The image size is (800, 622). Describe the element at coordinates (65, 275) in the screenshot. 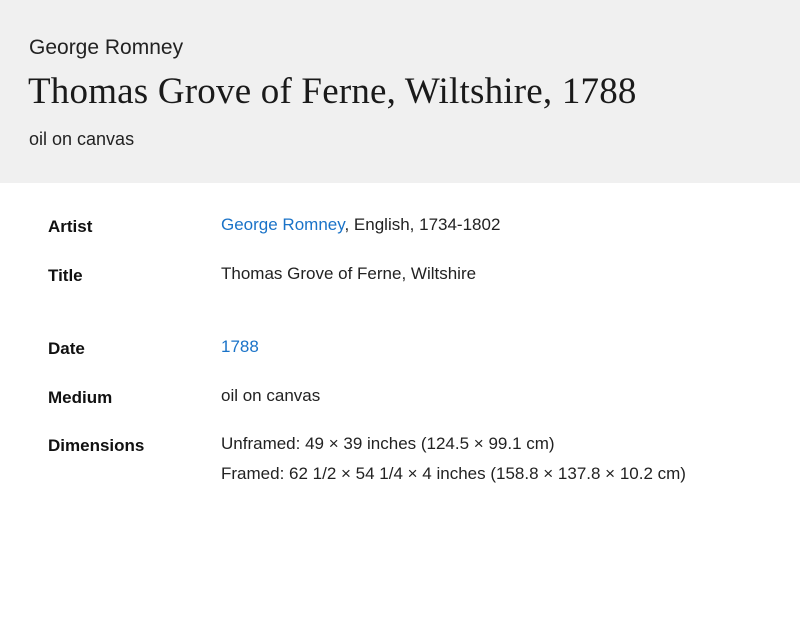

I see `title-label: Title` at that location.